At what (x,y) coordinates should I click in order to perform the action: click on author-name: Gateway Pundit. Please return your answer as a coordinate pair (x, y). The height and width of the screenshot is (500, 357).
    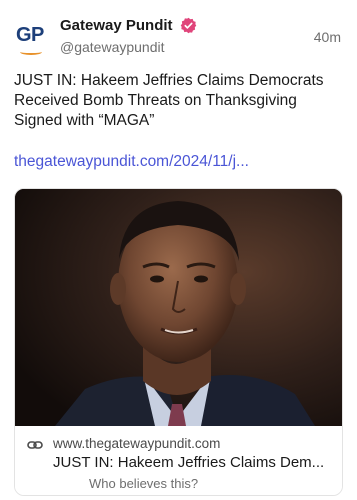
    Looking at the image, I should click on (116, 25).